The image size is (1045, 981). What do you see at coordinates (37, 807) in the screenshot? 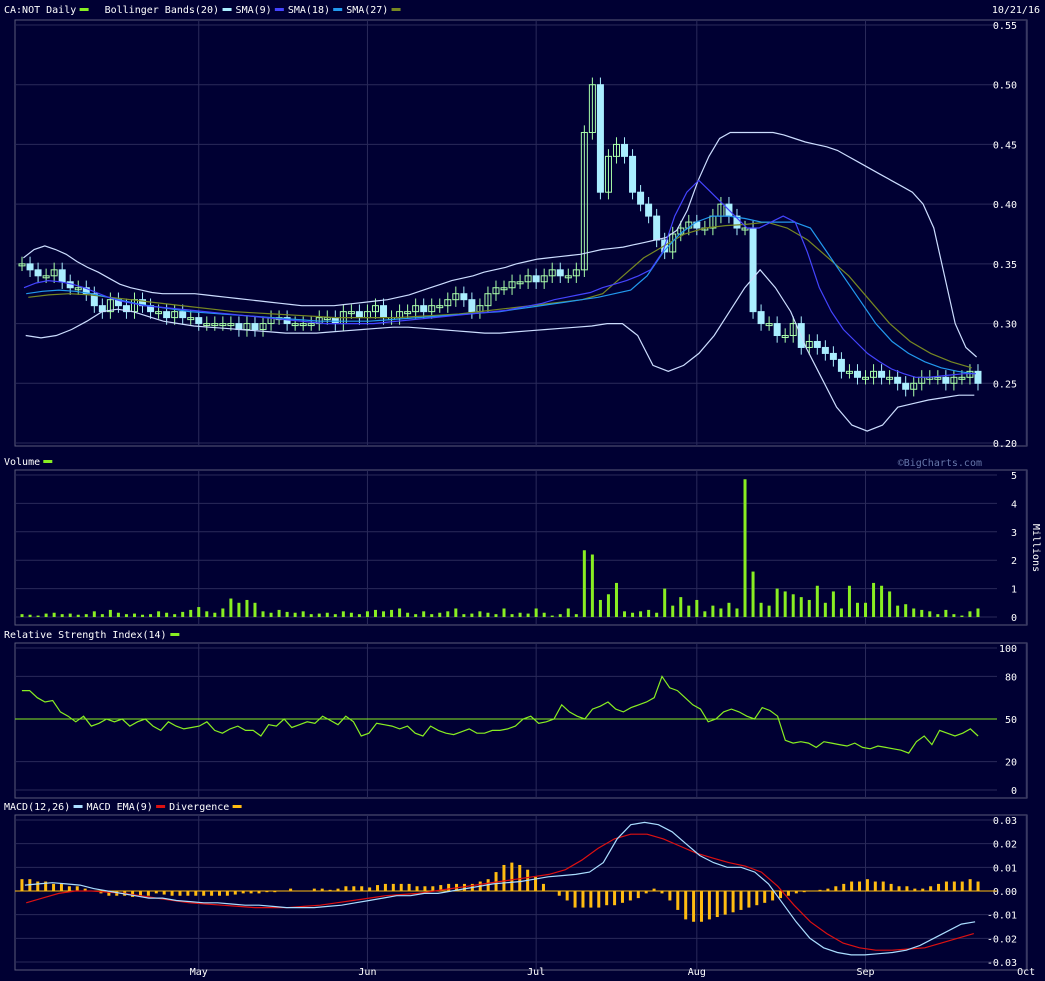
I see `legend-label: MACD(12,26)` at bounding box center [37, 807].